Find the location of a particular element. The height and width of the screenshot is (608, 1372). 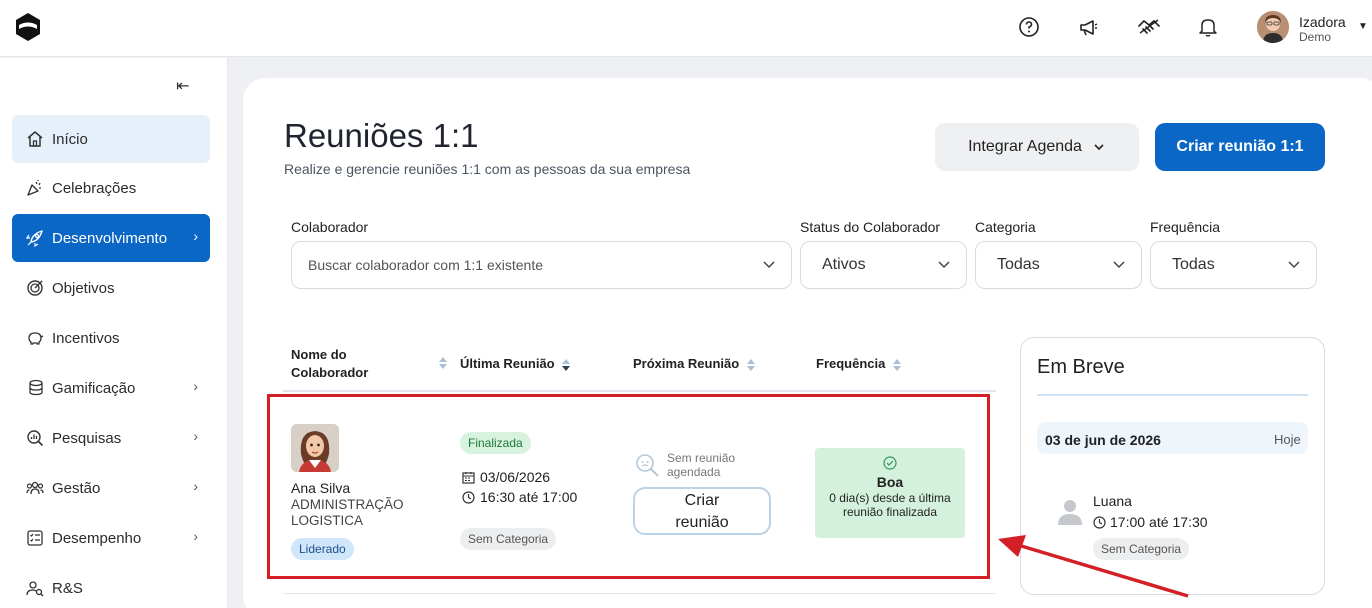

status-value: Ativos is located at coordinates (844, 264).